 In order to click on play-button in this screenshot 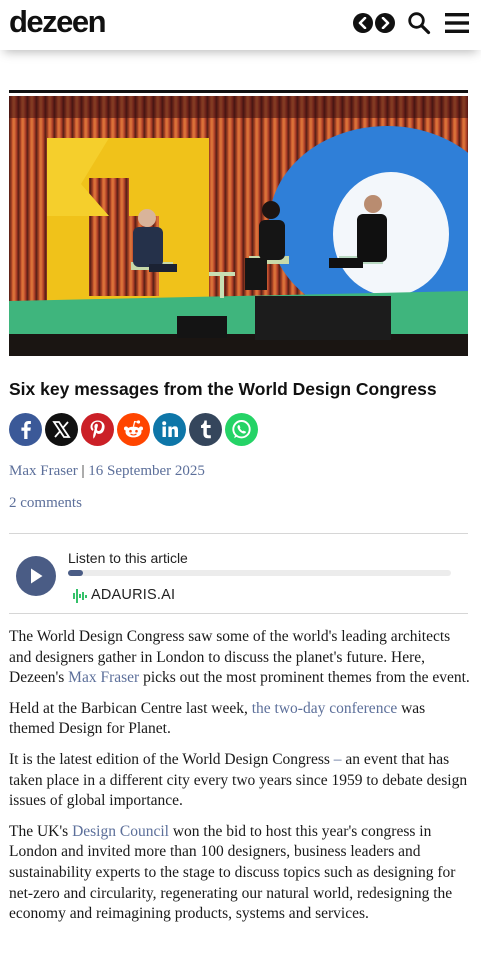, I will do `click(36, 576)`.